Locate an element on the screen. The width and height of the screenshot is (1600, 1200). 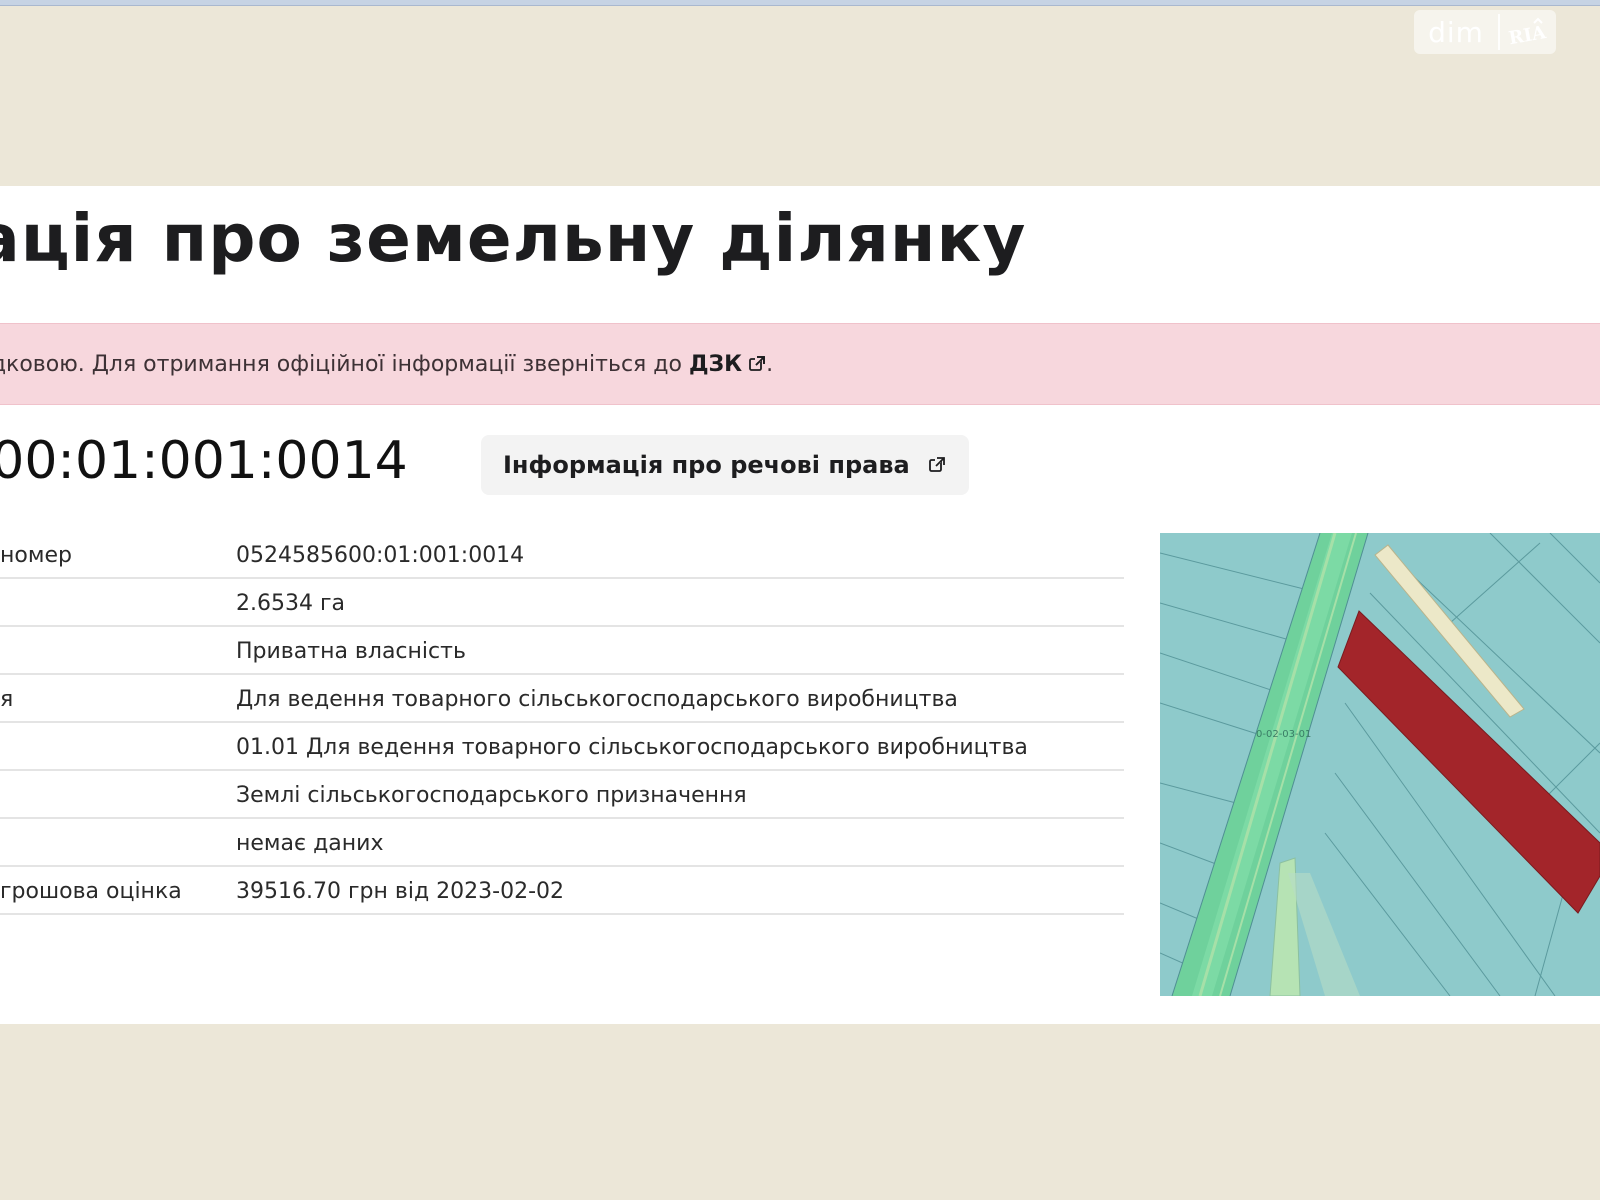
dzk-link: ДЗК is located at coordinates (727, 364).